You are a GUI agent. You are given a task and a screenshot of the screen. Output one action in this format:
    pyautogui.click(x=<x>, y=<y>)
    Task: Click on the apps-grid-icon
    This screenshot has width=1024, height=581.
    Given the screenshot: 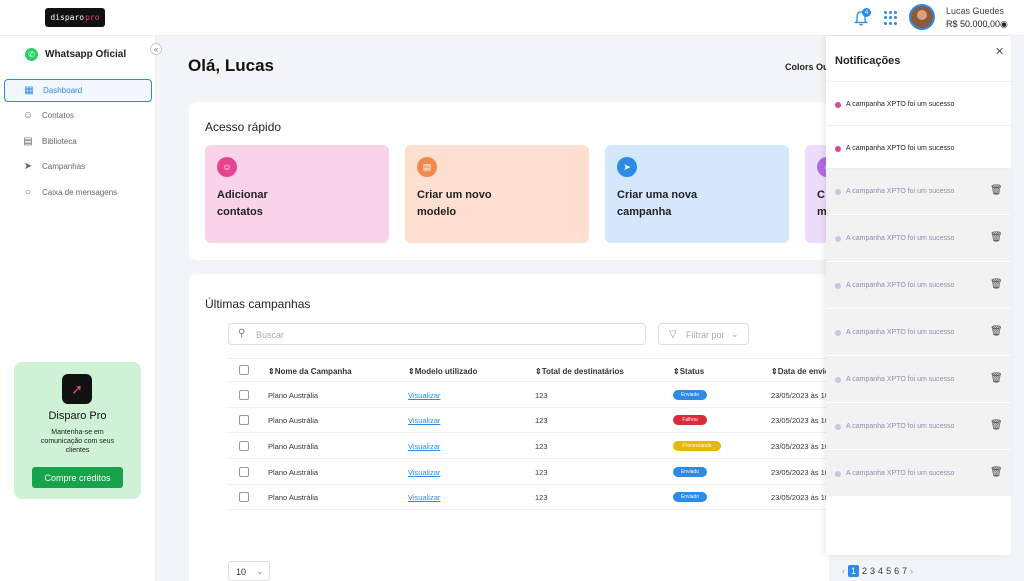 What is the action you would take?
    pyautogui.click(x=891, y=18)
    